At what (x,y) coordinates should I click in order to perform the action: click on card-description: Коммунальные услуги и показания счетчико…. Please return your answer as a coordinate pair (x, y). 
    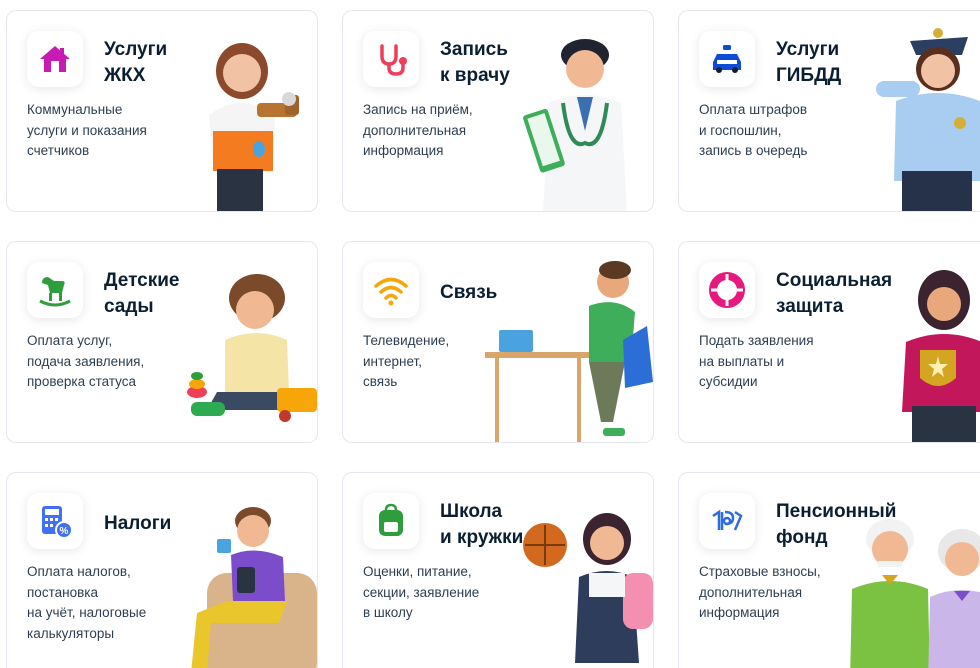
    Looking at the image, I should click on (87, 130).